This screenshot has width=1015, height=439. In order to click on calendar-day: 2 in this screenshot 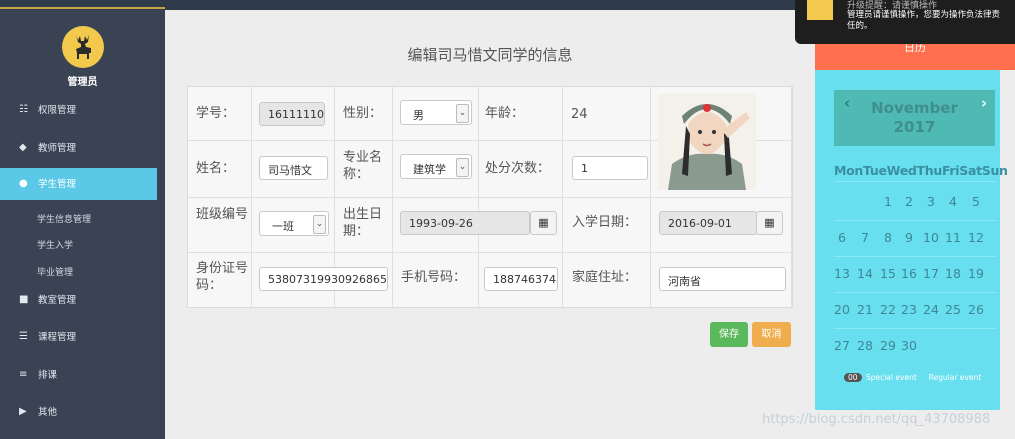, I will do `click(909, 201)`.